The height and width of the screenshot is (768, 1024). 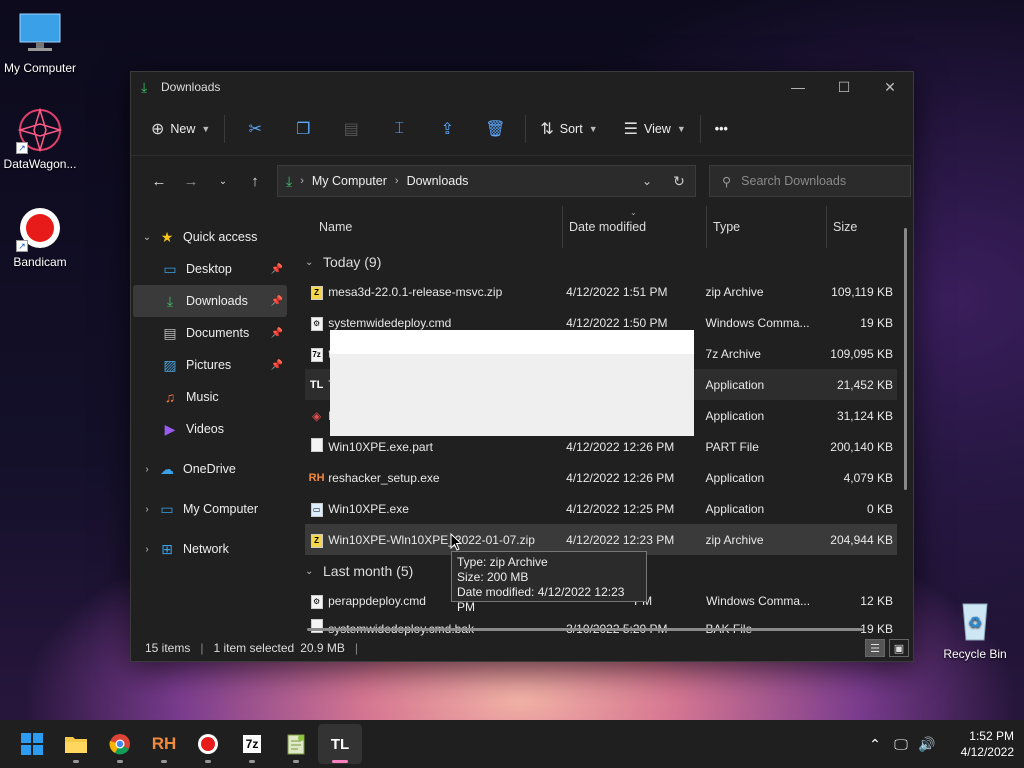 I want to click on nav-item-pictures: ▨ Pictures 📌, so click(x=210, y=365).